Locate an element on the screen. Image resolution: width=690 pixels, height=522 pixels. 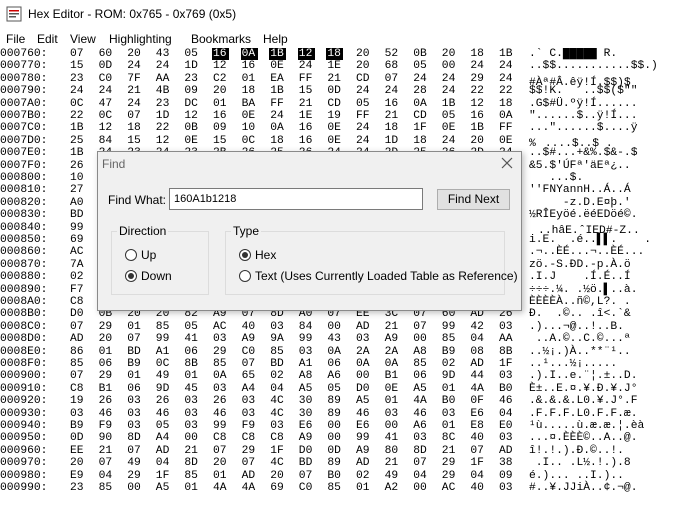
hex-byte: E6 is located at coordinates (477, 414).